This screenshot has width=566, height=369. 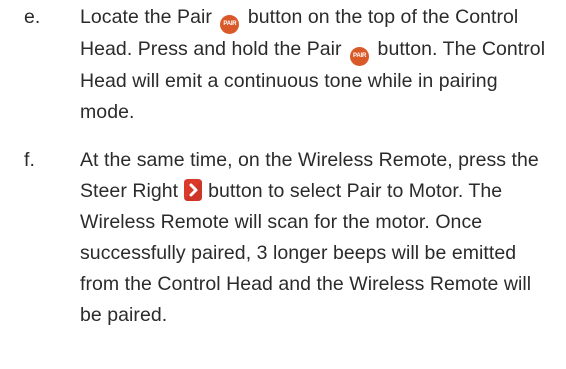 I want to click on steer-right-icon, so click(x=193, y=190).